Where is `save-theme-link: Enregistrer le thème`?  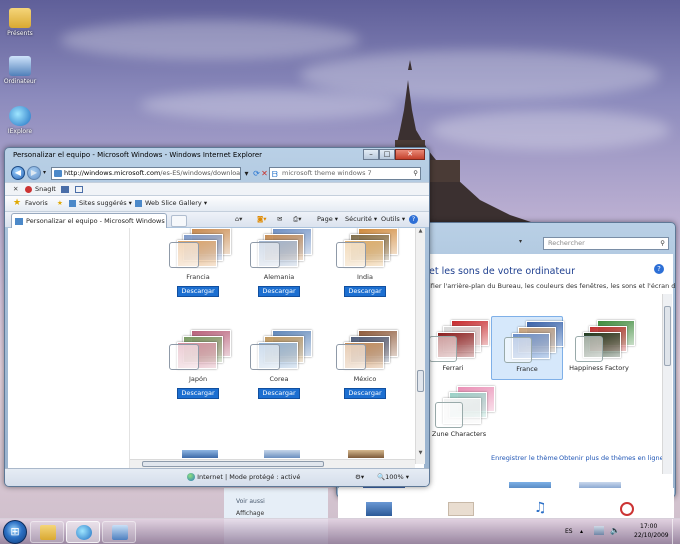
save-theme-link: Enregistrer le thème is located at coordinates (524, 458).